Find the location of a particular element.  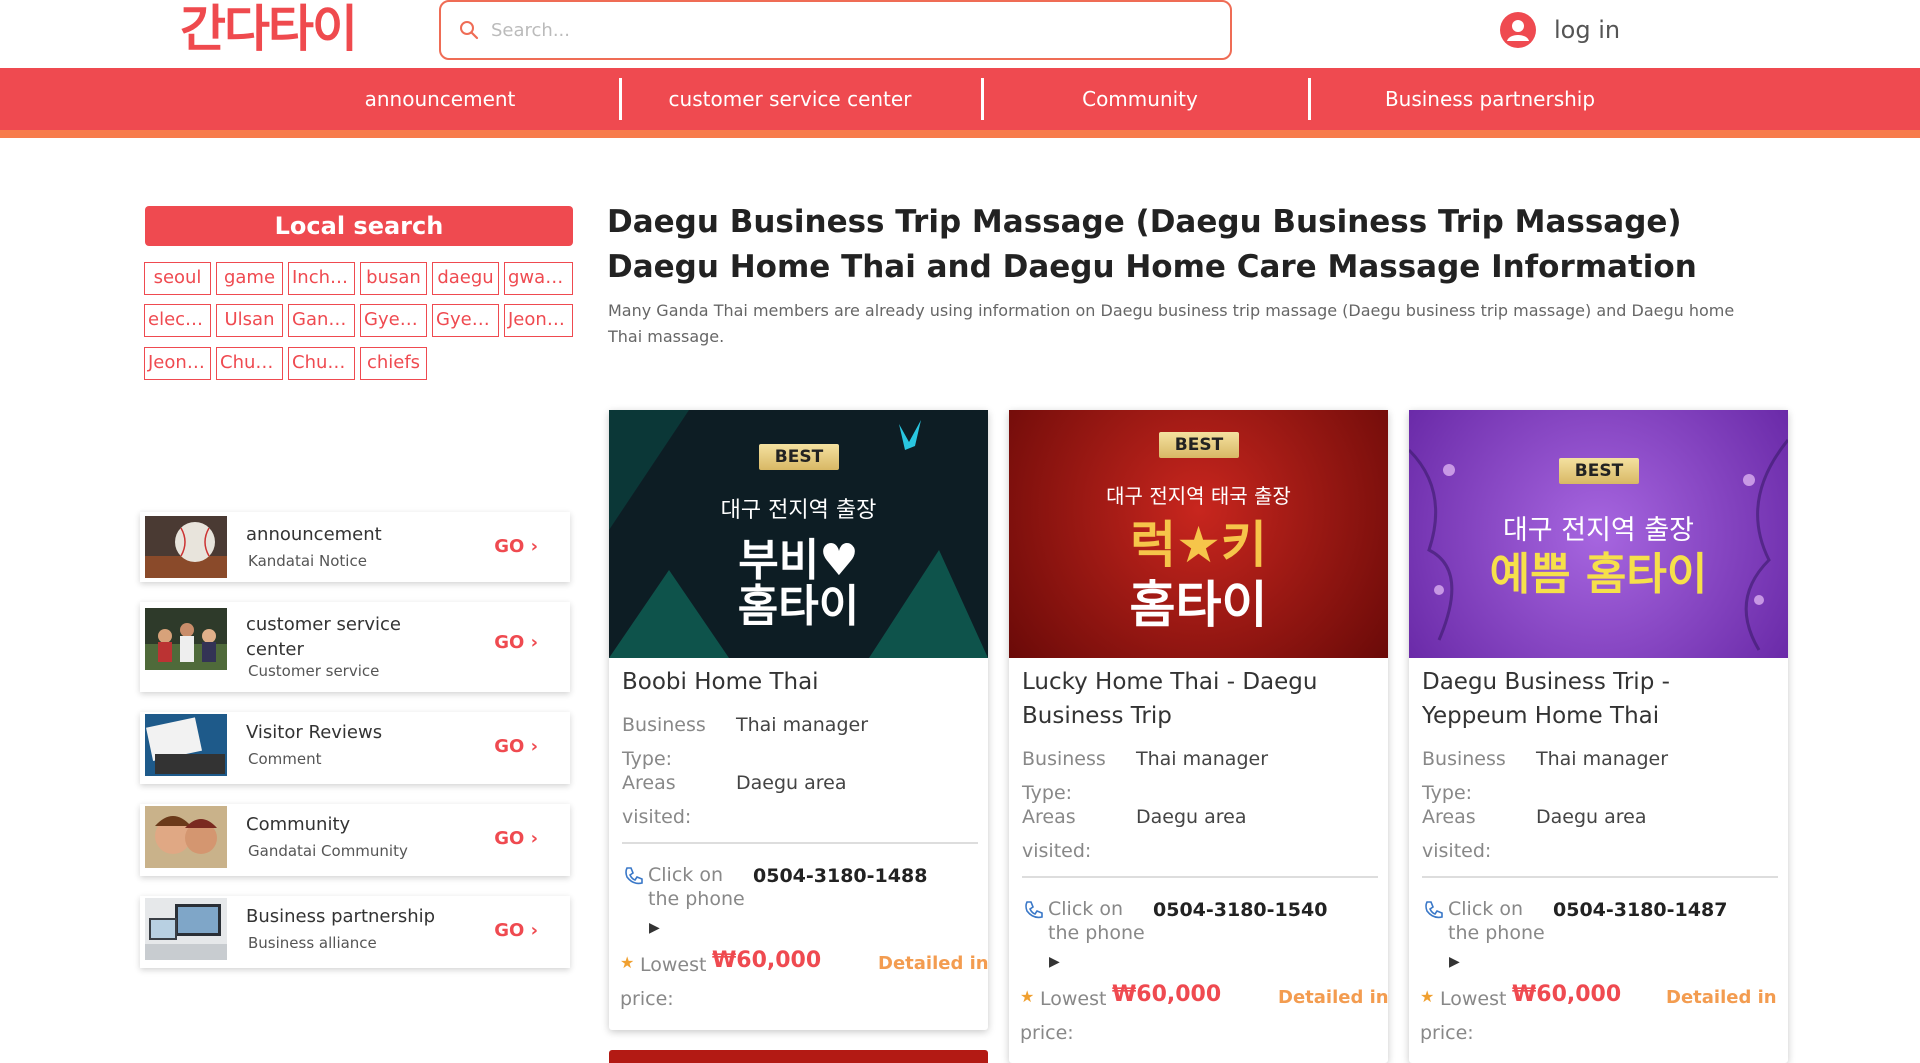

listing-banner: BEST 대구 전지역 출장 예쁨 홈타이 is located at coordinates (1598, 534).